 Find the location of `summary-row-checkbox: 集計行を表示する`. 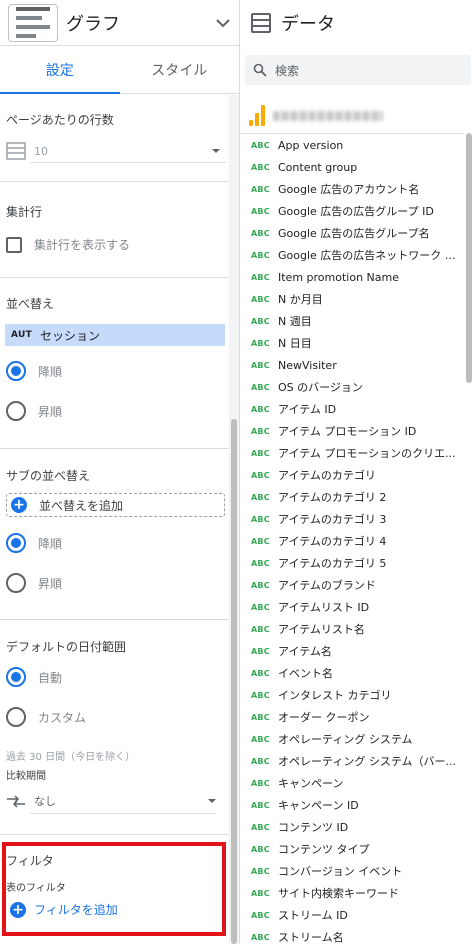

summary-row-checkbox: 集計行を表示する is located at coordinates (68, 244).